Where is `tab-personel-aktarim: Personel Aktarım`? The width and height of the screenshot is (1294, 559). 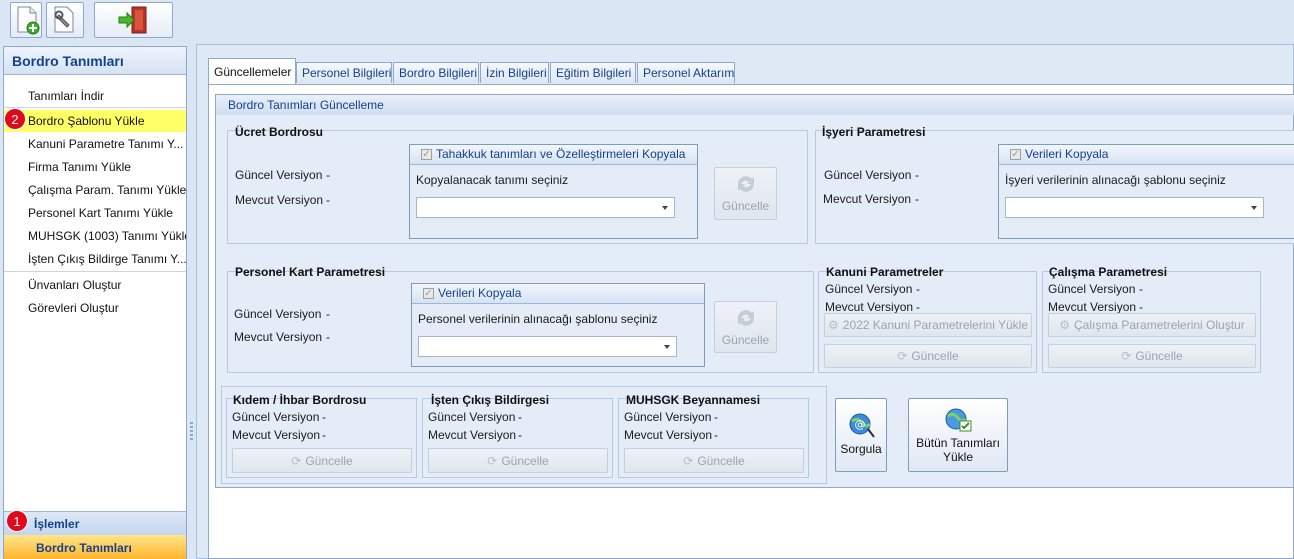 tab-personel-aktarim: Personel Aktarım is located at coordinates (686, 72).